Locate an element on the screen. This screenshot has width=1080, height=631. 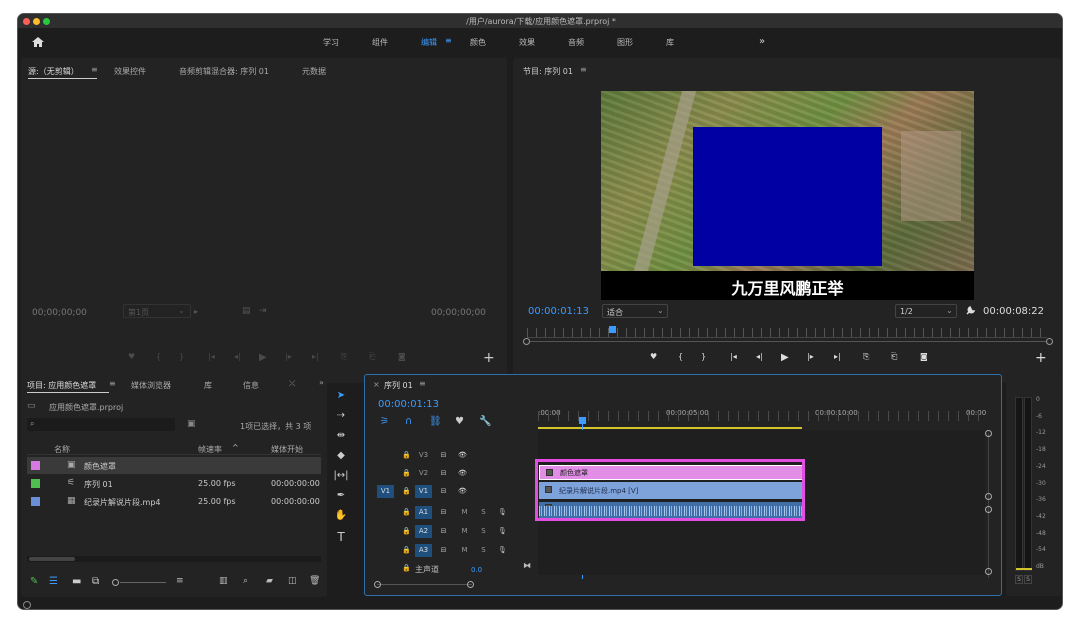
source-next-page-icon: ▸ is located at coordinates (196, 311).